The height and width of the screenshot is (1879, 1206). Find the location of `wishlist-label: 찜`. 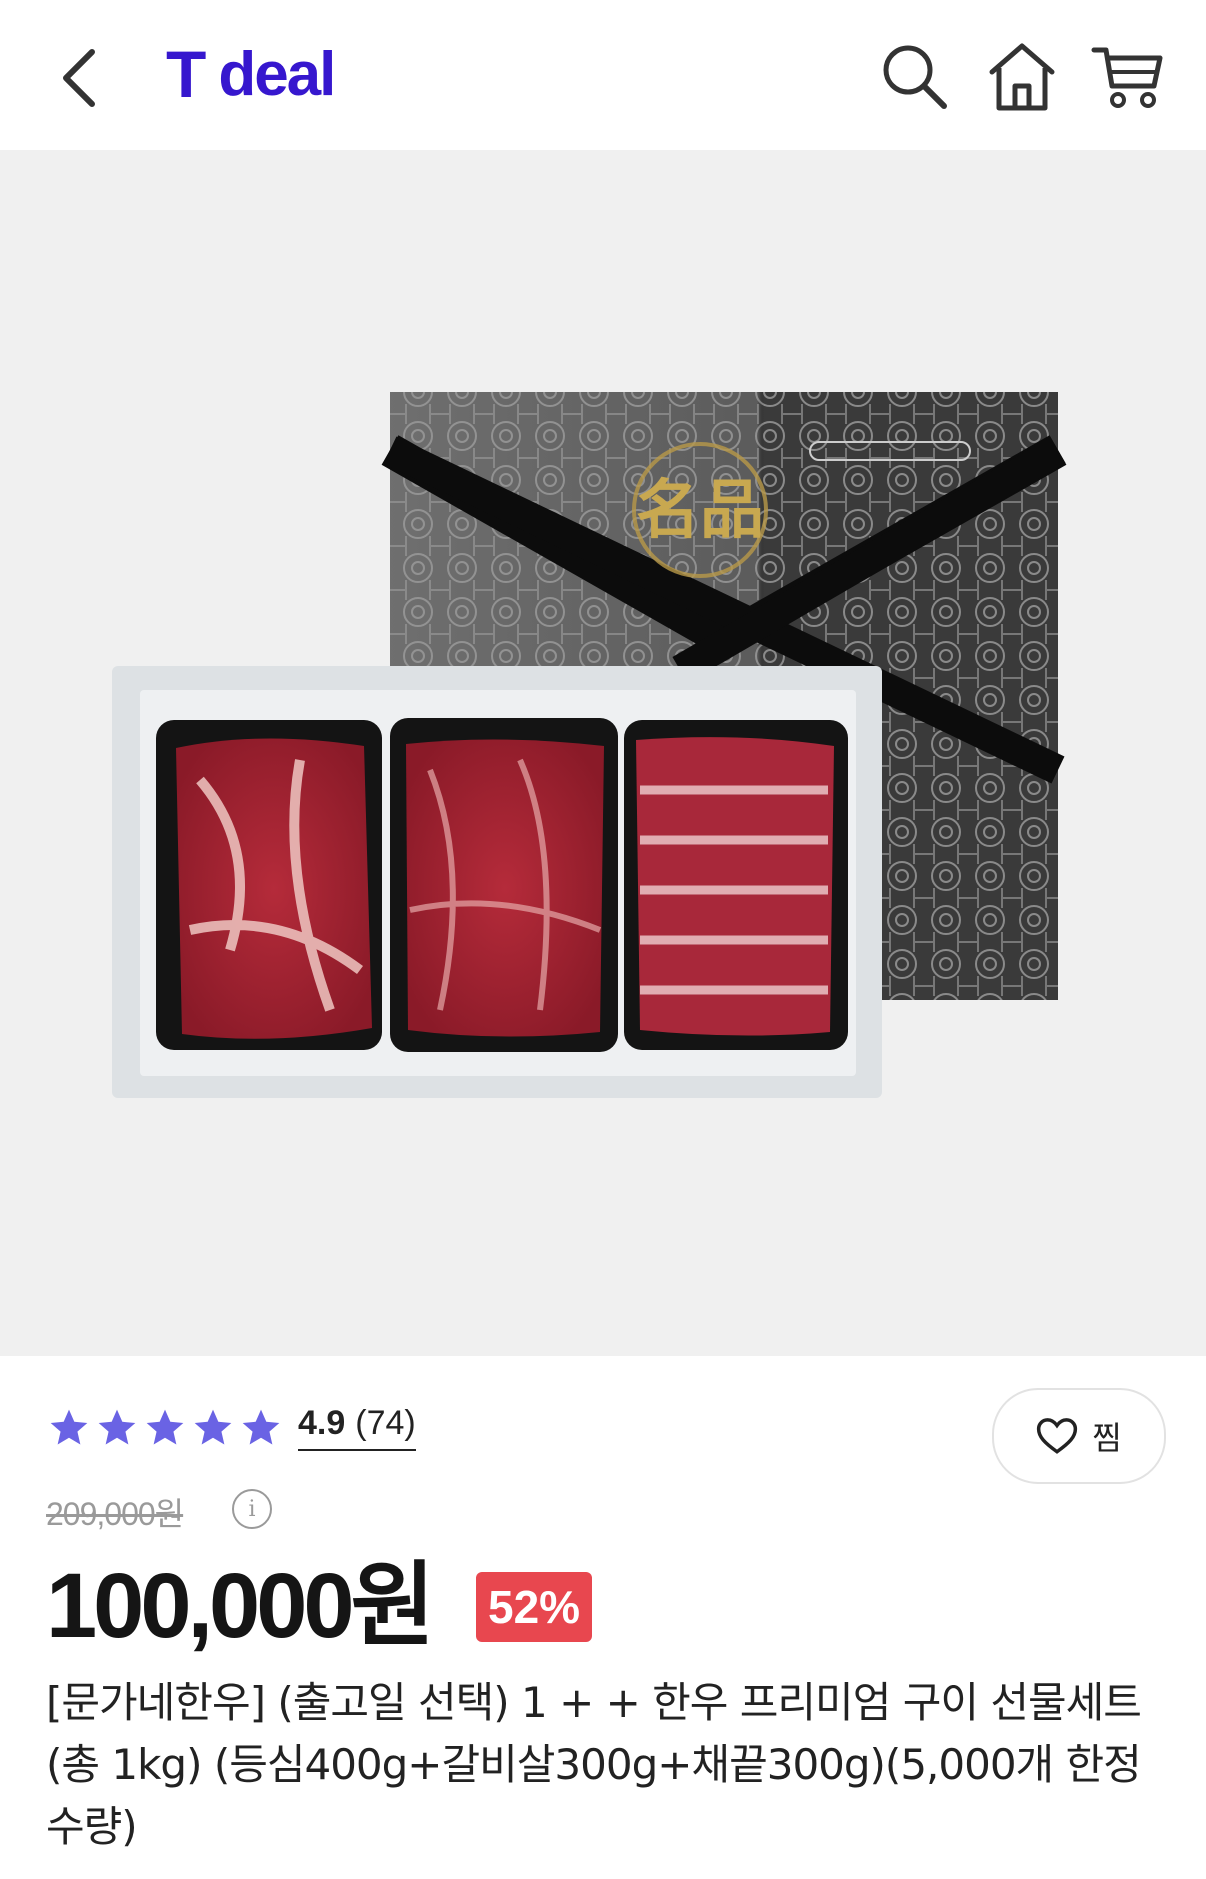

wishlist-label: 찜 is located at coordinates (1107, 1438).